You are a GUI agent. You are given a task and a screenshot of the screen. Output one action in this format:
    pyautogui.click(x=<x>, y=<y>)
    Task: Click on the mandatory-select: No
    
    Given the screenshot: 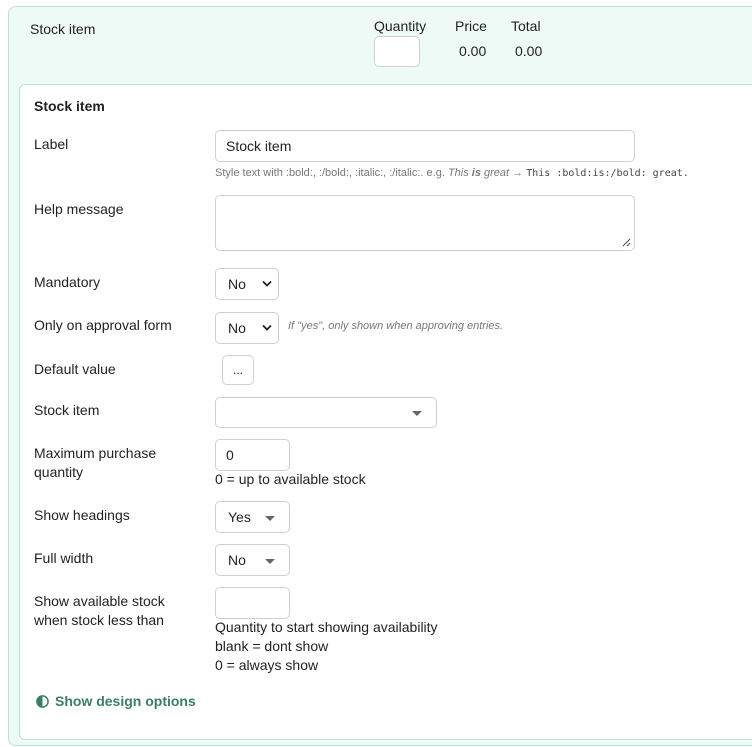 What is the action you would take?
    pyautogui.click(x=247, y=284)
    